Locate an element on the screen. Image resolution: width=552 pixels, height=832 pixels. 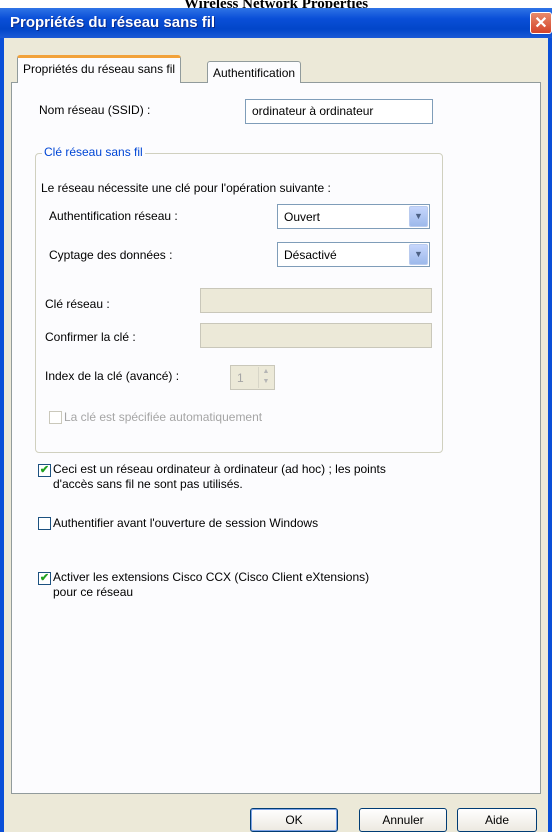
network-auth-value: Ouvert is located at coordinates (302, 217).